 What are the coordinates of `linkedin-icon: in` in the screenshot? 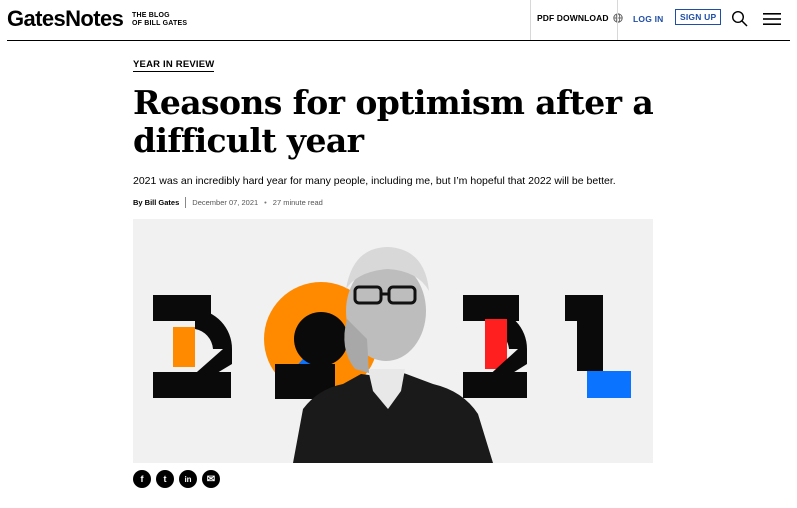 It's located at (188, 479).